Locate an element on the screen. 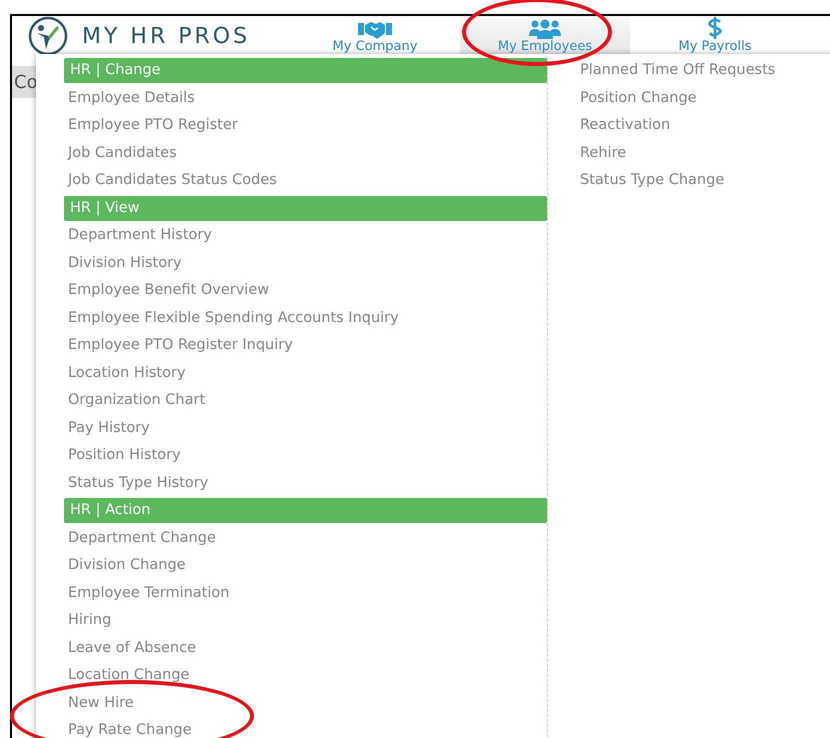 This screenshot has width=830, height=738. menu-section-header: HR | View is located at coordinates (305, 208).